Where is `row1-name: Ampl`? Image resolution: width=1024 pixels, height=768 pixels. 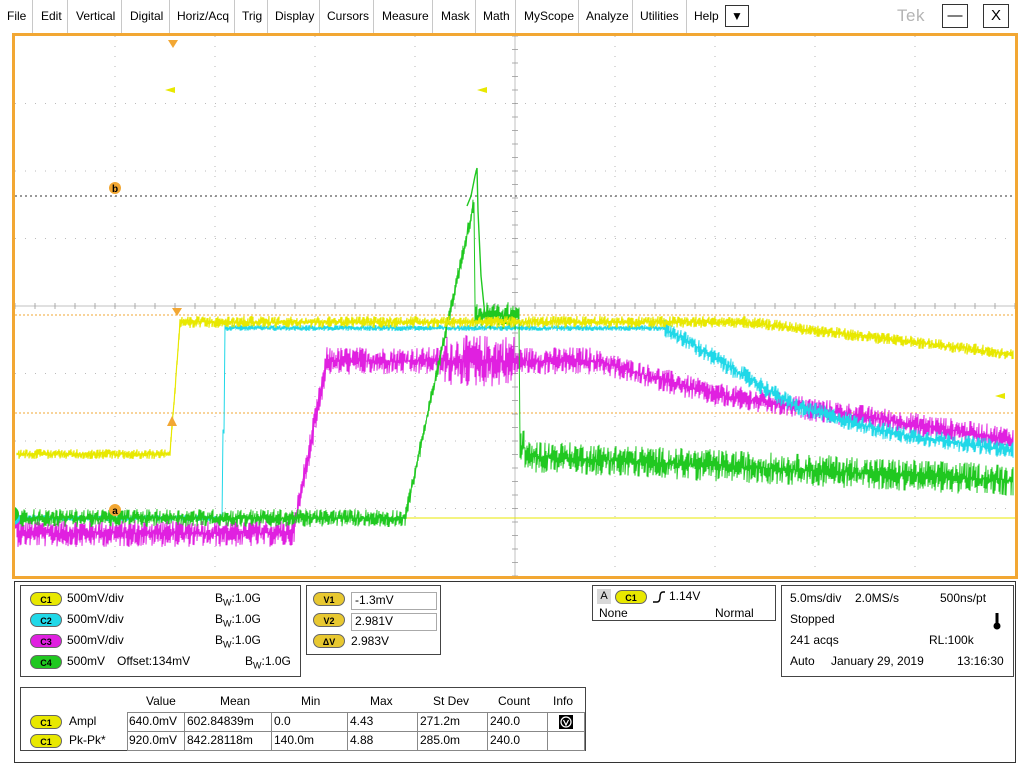
row1-name: Ampl is located at coordinates (83, 721).